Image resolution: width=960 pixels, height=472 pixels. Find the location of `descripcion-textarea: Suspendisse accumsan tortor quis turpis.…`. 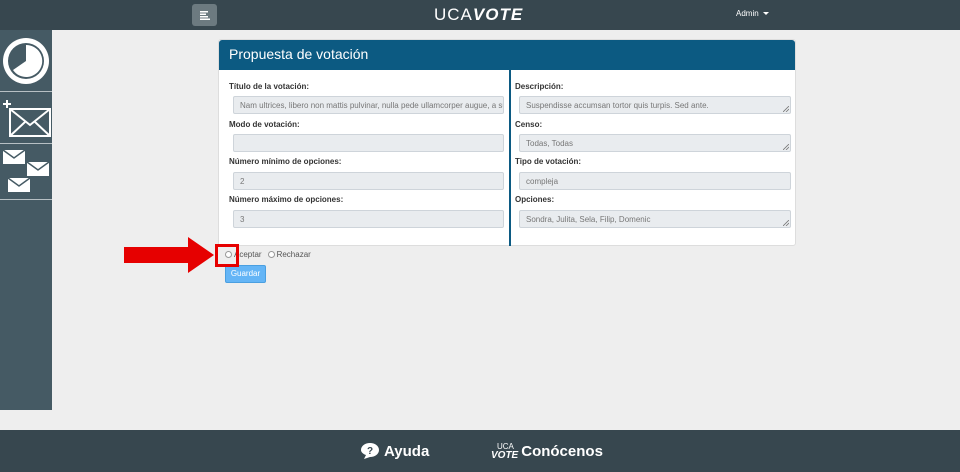

descripcion-textarea: Suspendisse accumsan tortor quis turpis.… is located at coordinates (655, 105).